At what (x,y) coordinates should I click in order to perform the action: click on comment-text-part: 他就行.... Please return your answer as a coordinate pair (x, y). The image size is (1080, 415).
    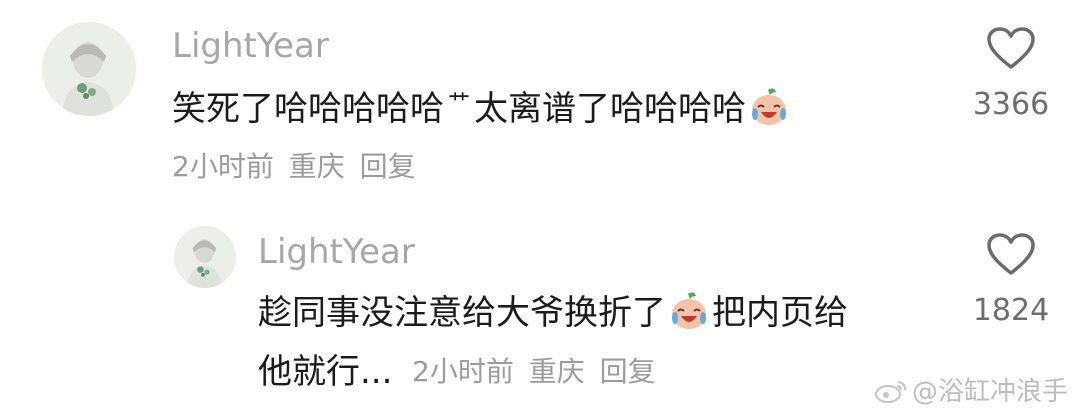
    Looking at the image, I should click on (325, 372).